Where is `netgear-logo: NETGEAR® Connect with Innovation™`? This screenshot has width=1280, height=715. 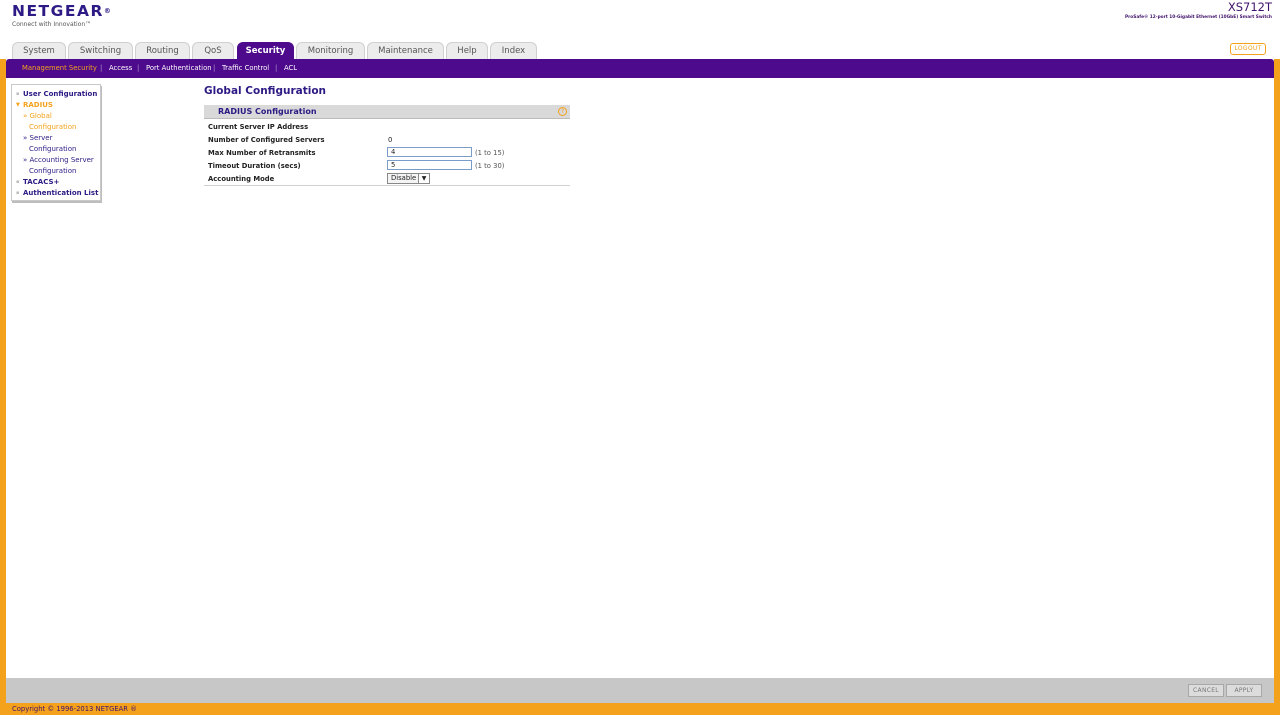
netgear-logo: NETGEAR® Connect with Innovation™ is located at coordinates (62, 15).